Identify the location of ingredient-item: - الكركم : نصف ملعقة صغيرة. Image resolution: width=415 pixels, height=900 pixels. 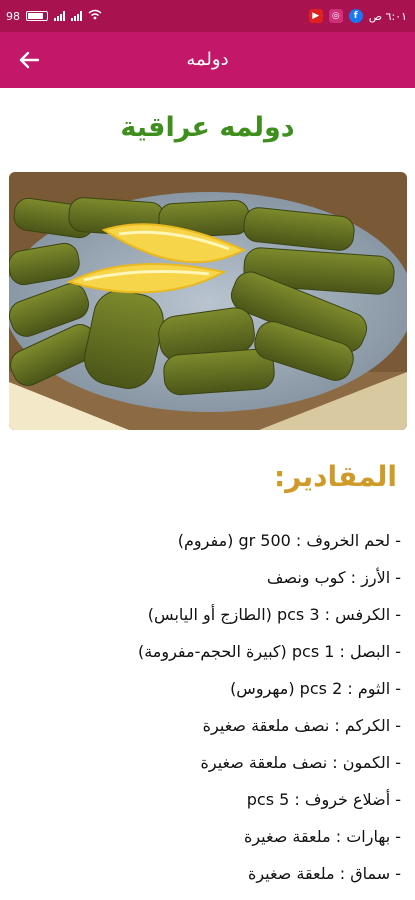
(301, 725).